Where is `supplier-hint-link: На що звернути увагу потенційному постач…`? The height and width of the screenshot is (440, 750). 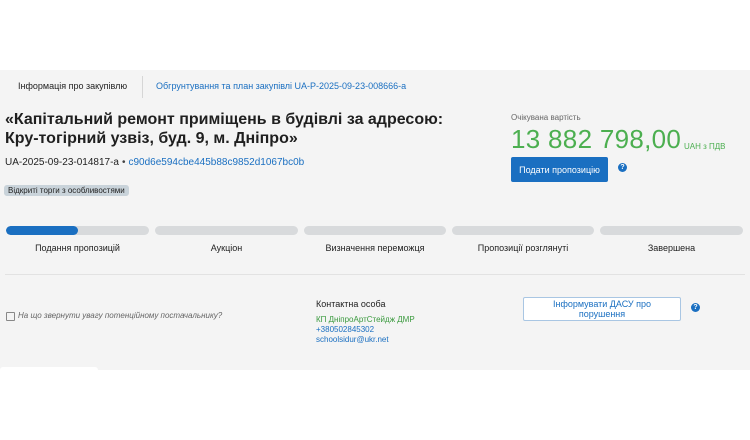 supplier-hint-link: На що звернути увагу потенційному постач… is located at coordinates (120, 315).